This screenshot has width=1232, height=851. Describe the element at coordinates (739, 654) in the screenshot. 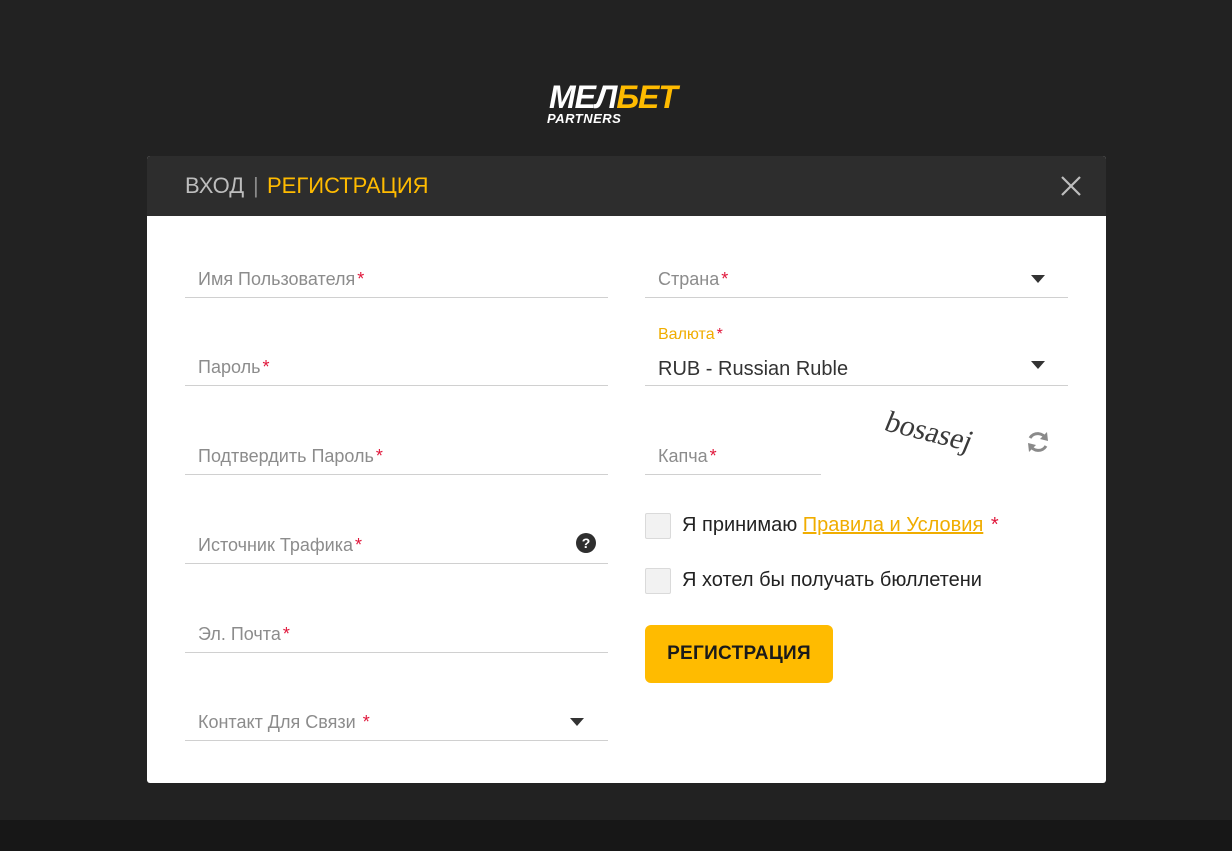

I see `register-button: РЕГИСТРАЦИЯ` at that location.